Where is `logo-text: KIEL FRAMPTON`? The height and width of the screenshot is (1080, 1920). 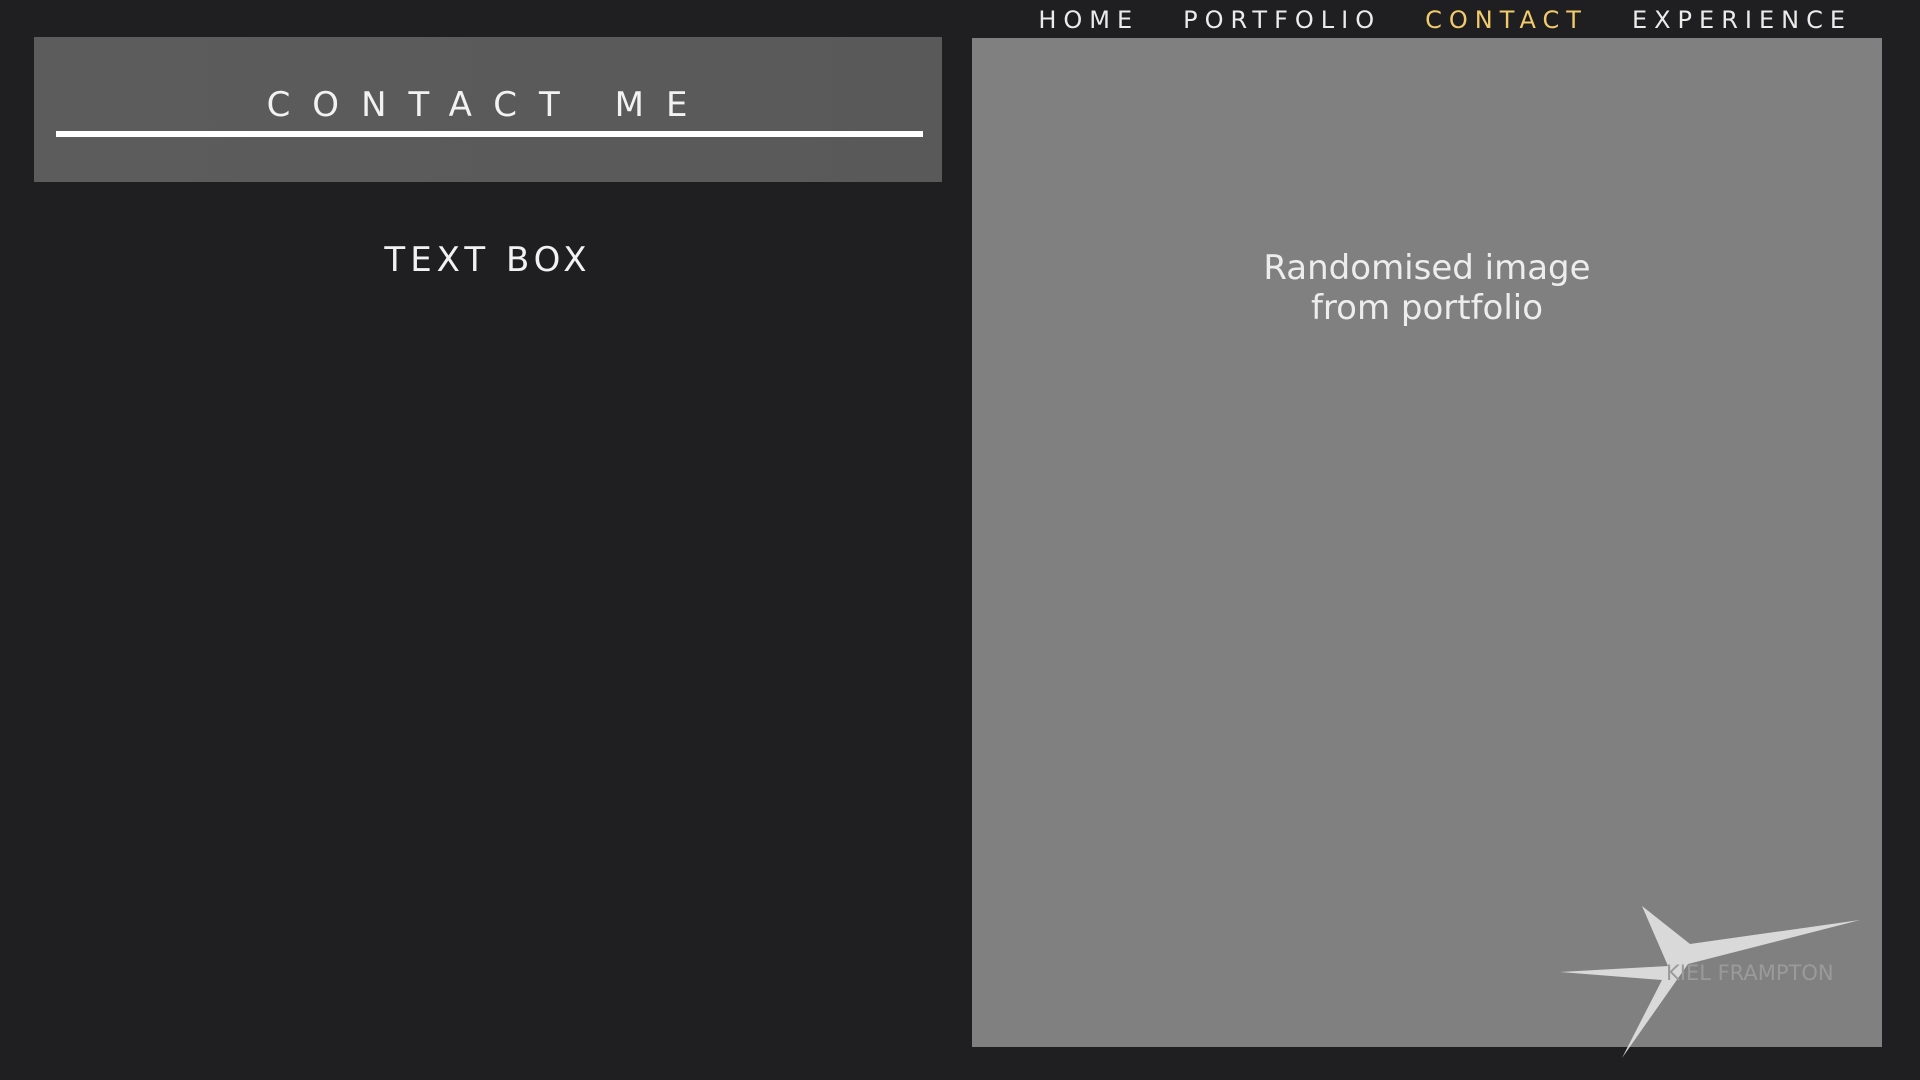 logo-text: KIEL FRAMPTON is located at coordinates (1750, 973).